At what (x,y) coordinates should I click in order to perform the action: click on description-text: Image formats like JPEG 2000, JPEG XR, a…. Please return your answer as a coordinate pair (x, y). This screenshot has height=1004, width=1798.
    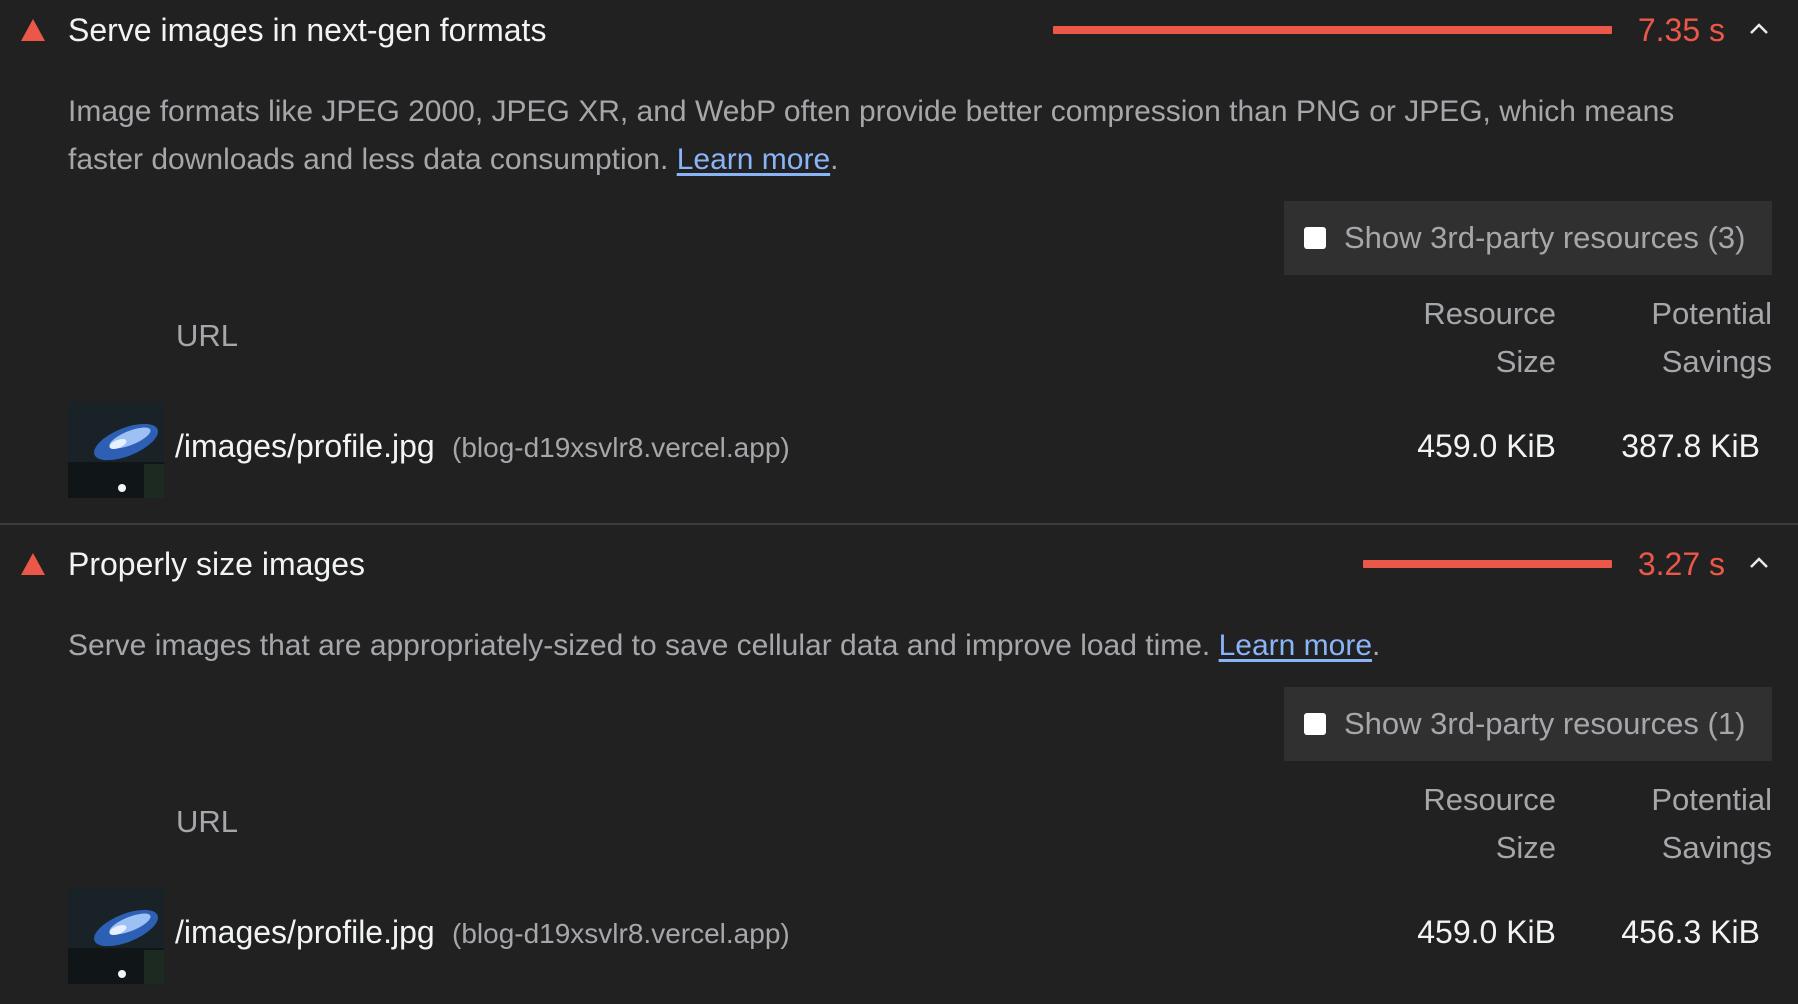
    Looking at the image, I should click on (871, 135).